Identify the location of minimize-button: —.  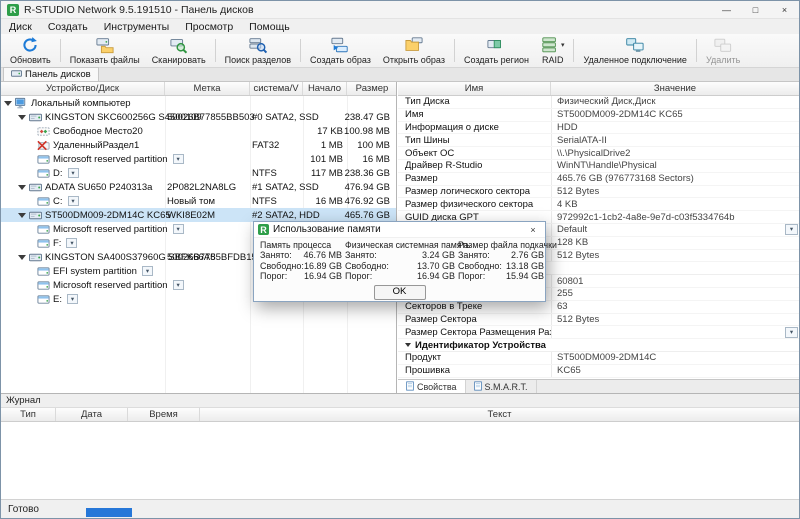
(726, 9).